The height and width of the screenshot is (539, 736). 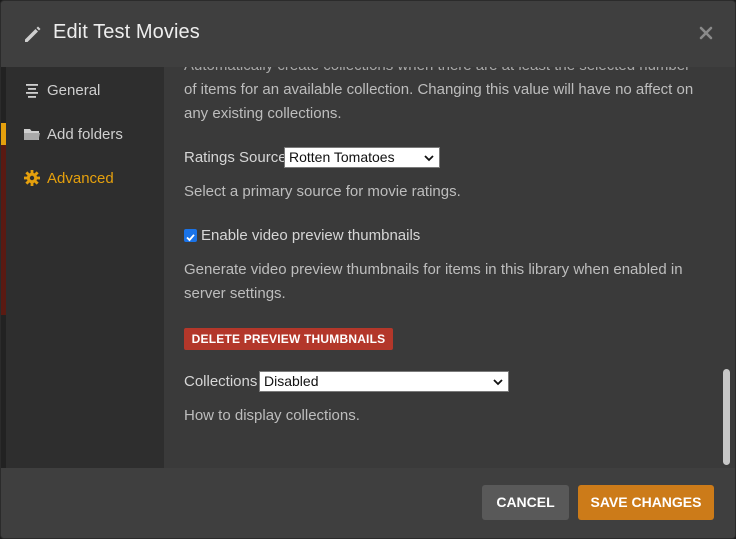 What do you see at coordinates (235, 157) in the screenshot?
I see `ratings-source-label: Ratings Source` at bounding box center [235, 157].